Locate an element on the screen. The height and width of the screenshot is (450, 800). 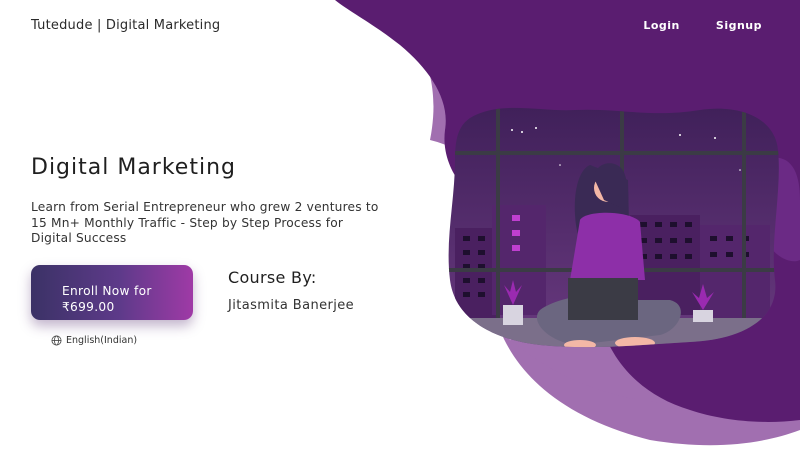
language-selector: English(Indian) is located at coordinates (94, 340).